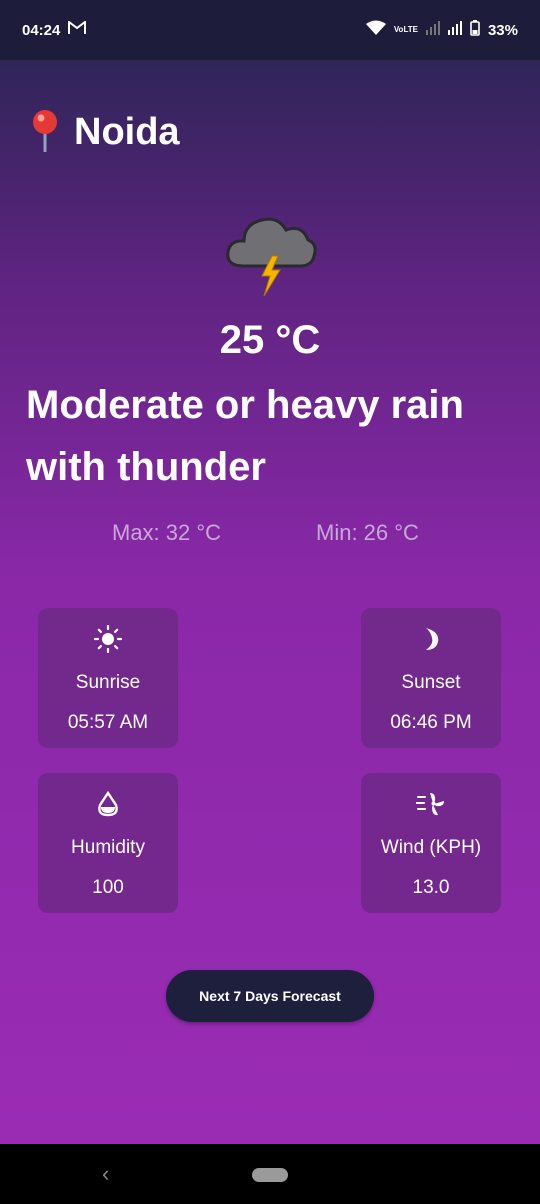 This screenshot has width=540, height=1204. Describe the element at coordinates (475, 30) in the screenshot. I see `battery-icon` at that location.